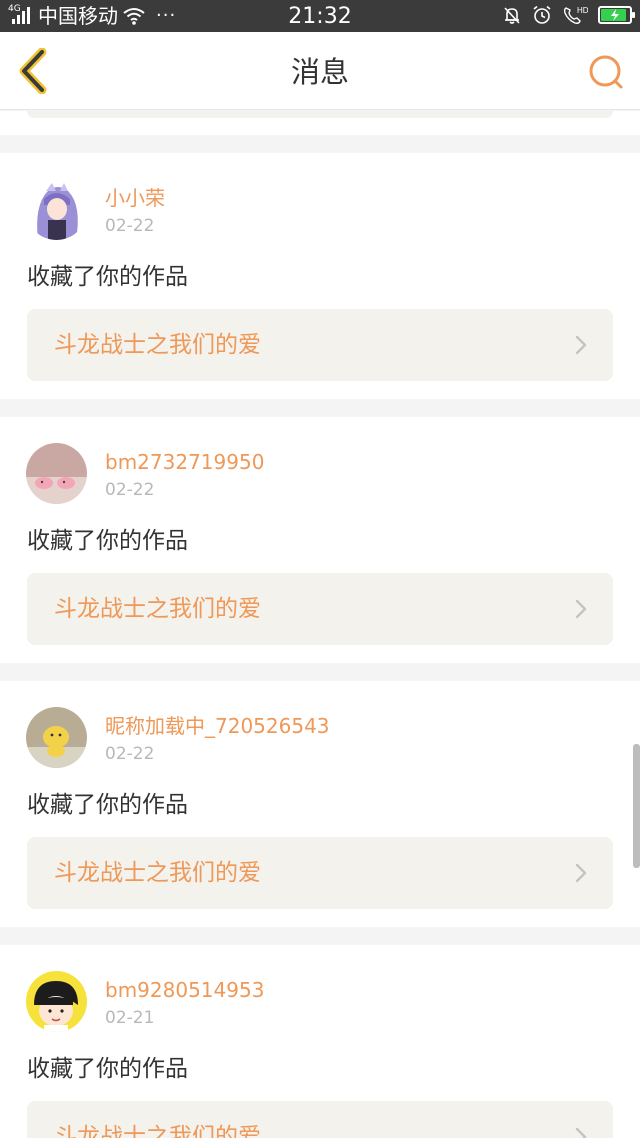 Image resolution: width=640 pixels, height=1138 pixels. I want to click on mute-bell-icon, so click(512, 15).